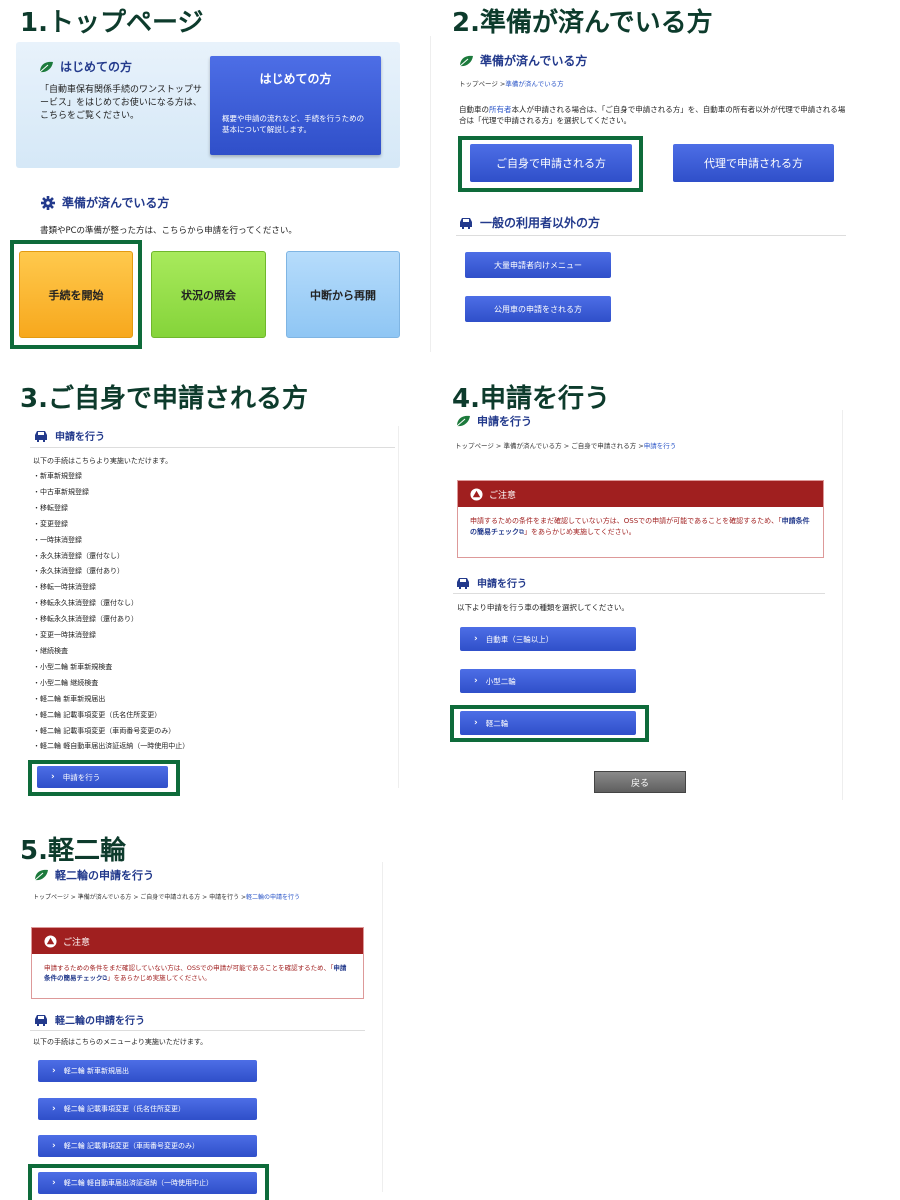  What do you see at coordinates (61, 491) in the screenshot?
I see `list-item: ・中古車新規登録` at bounding box center [61, 491].